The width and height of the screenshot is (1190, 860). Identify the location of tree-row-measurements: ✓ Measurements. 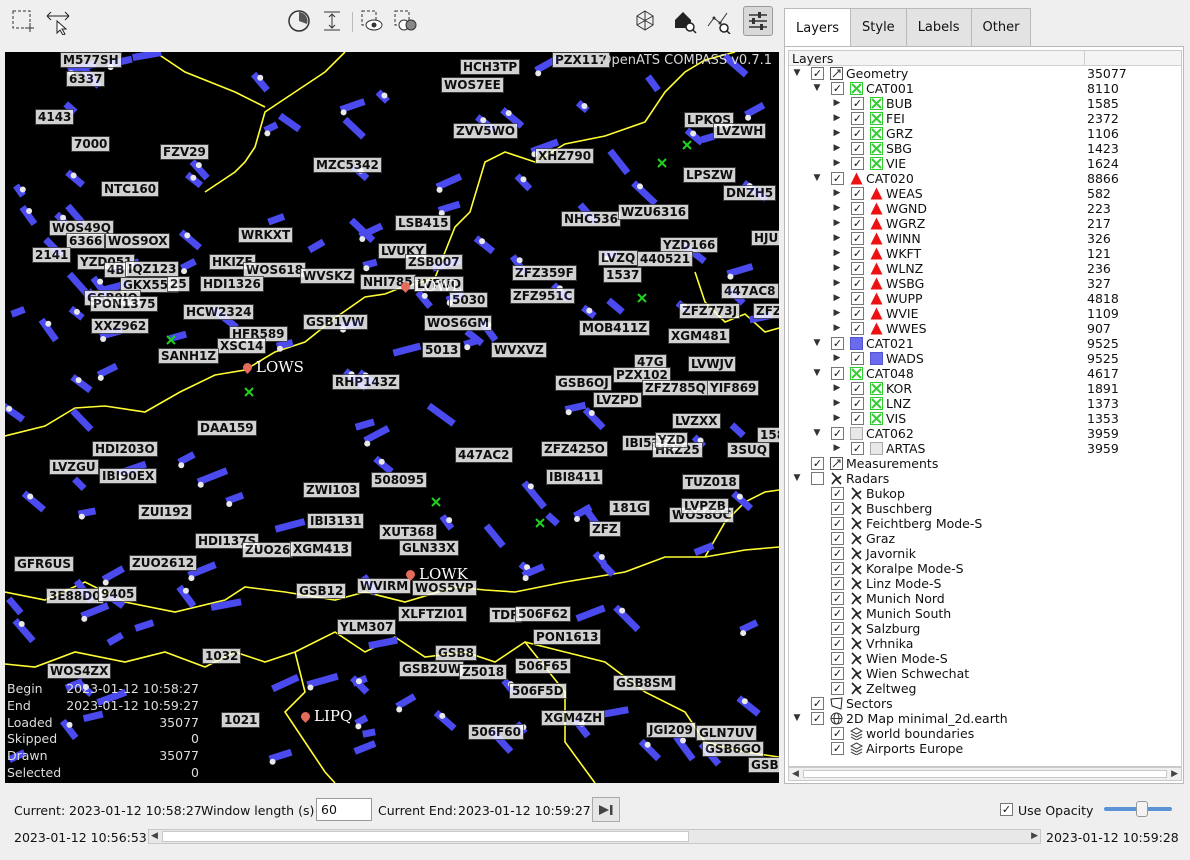
(985, 463).